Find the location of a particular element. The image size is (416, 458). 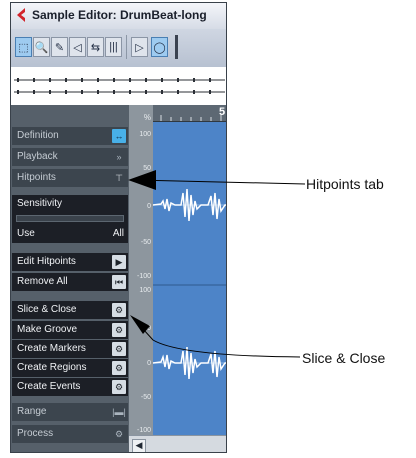

make-groove-button: Make Groove ⚙ is located at coordinates (70, 330).